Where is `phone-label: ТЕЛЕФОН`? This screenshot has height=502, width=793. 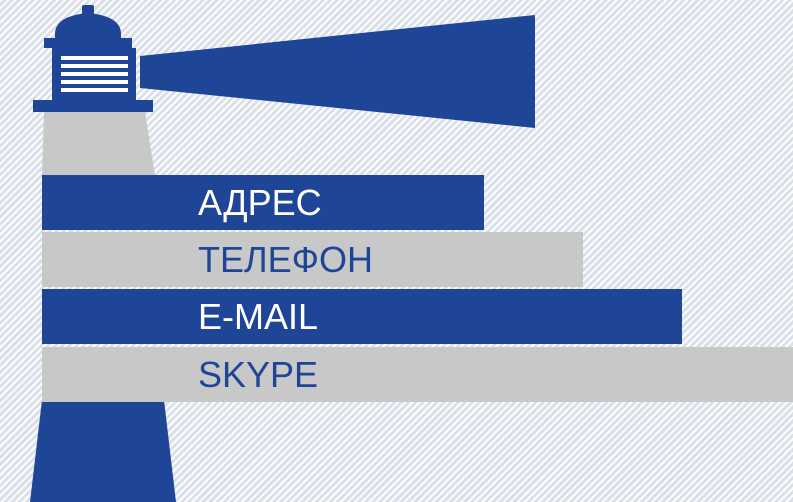 phone-label: ТЕЛЕФОН is located at coordinates (286, 259).